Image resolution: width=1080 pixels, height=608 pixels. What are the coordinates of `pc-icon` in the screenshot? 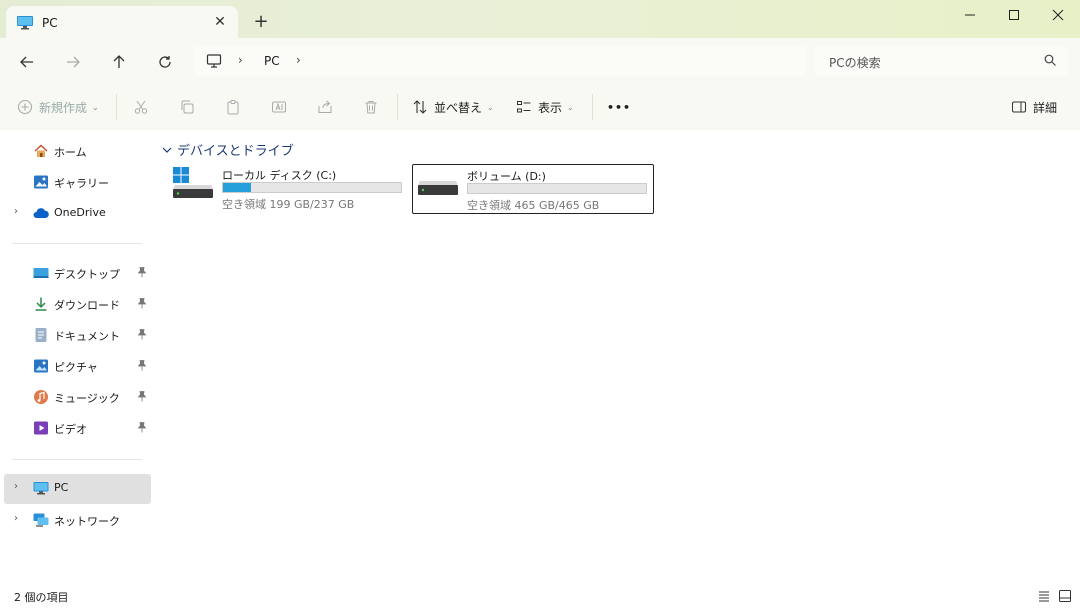 It's located at (25, 24).